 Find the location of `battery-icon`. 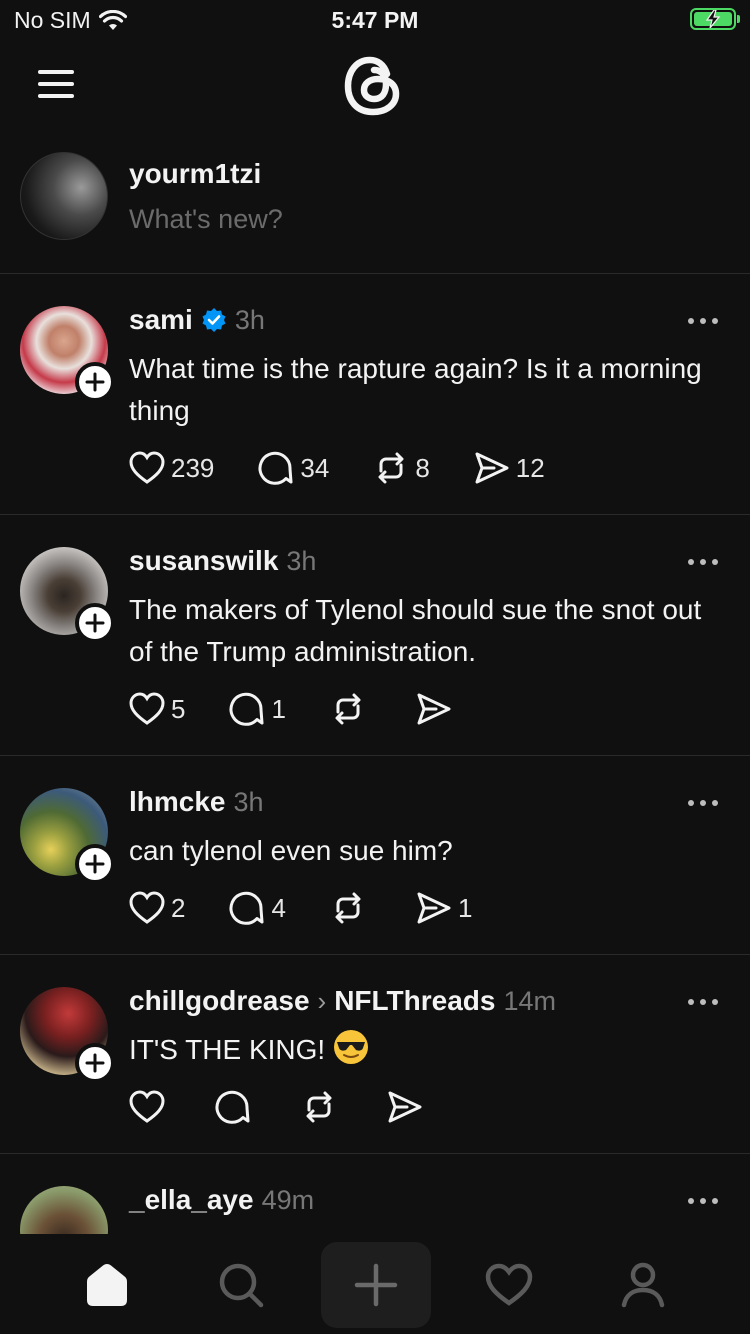

battery-icon is located at coordinates (715, 19).